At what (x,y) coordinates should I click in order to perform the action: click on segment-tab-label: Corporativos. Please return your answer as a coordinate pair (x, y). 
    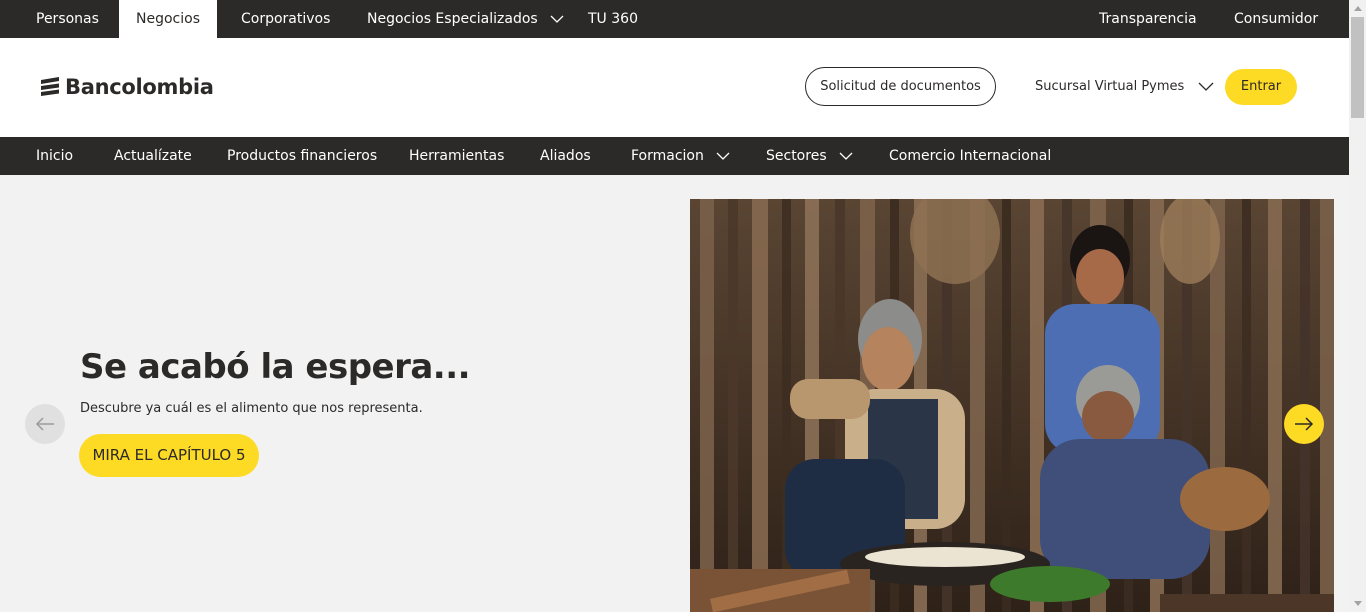
    Looking at the image, I should click on (286, 19).